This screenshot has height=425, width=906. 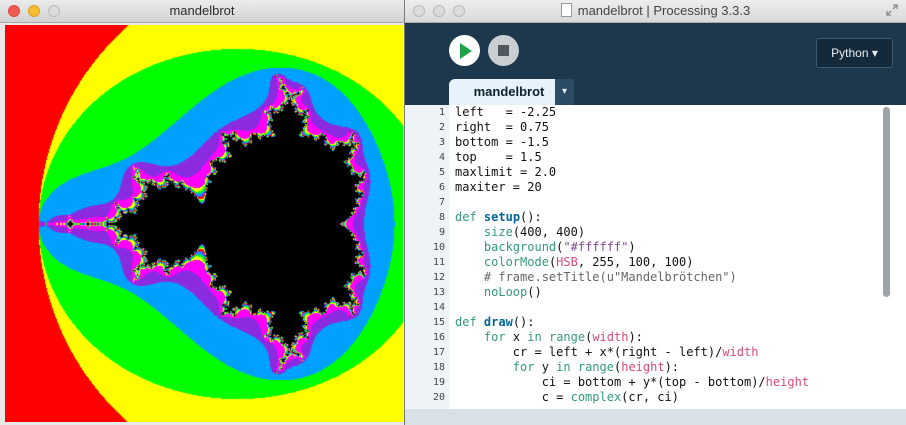 What do you see at coordinates (441, 217) in the screenshot?
I see `line-number: 8` at bounding box center [441, 217].